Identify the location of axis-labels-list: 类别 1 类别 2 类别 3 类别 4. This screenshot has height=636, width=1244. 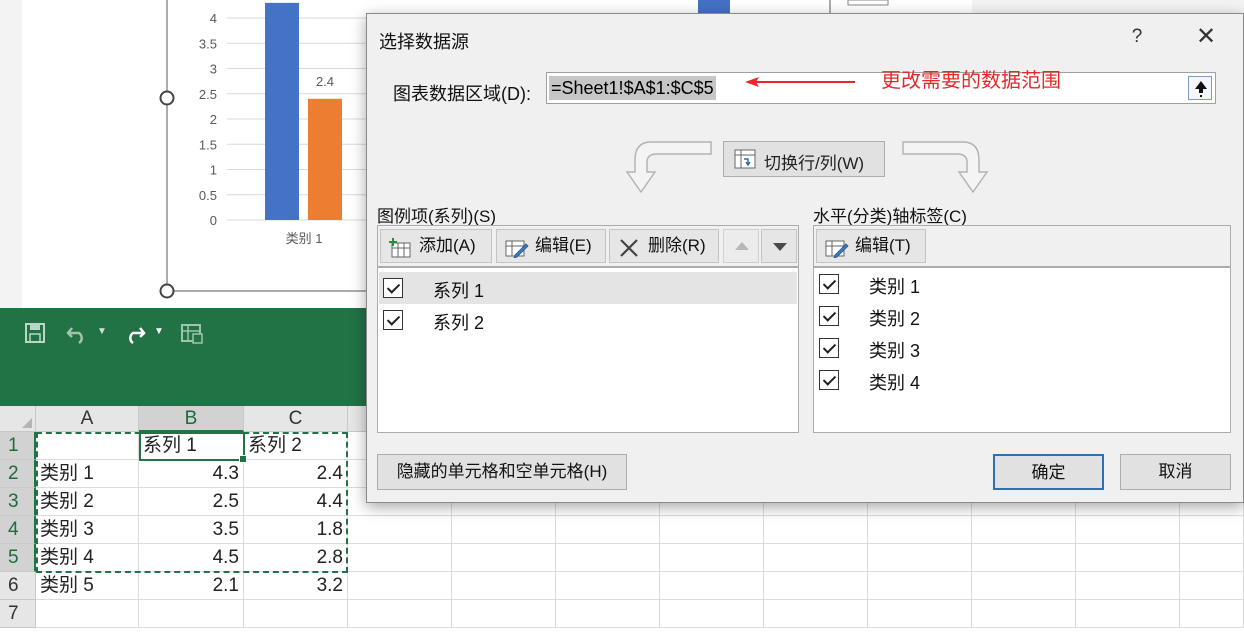
(1022, 350).